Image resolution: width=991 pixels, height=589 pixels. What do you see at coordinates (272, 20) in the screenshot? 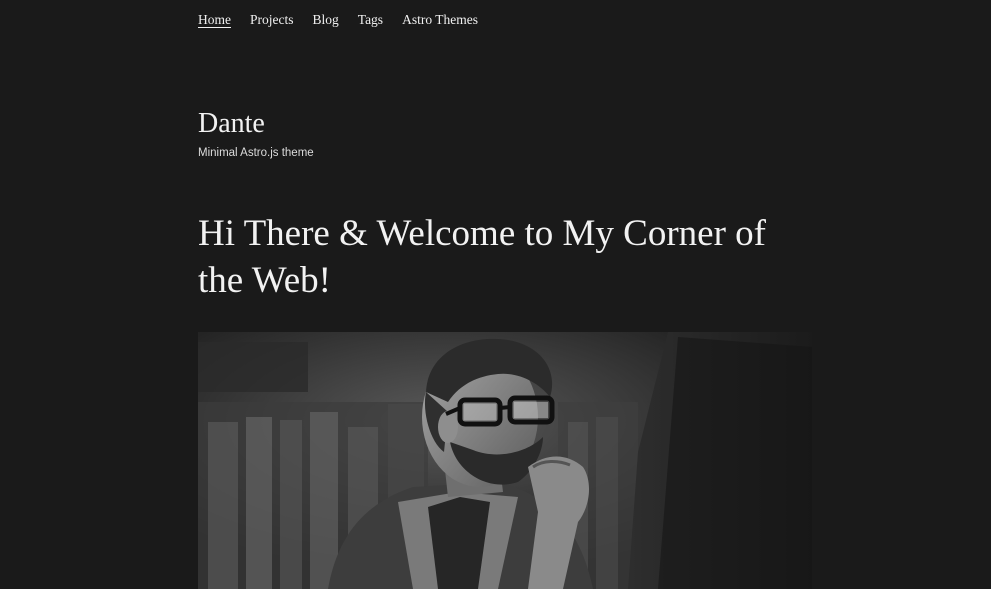
I see `nav-projects-link: Projects` at bounding box center [272, 20].